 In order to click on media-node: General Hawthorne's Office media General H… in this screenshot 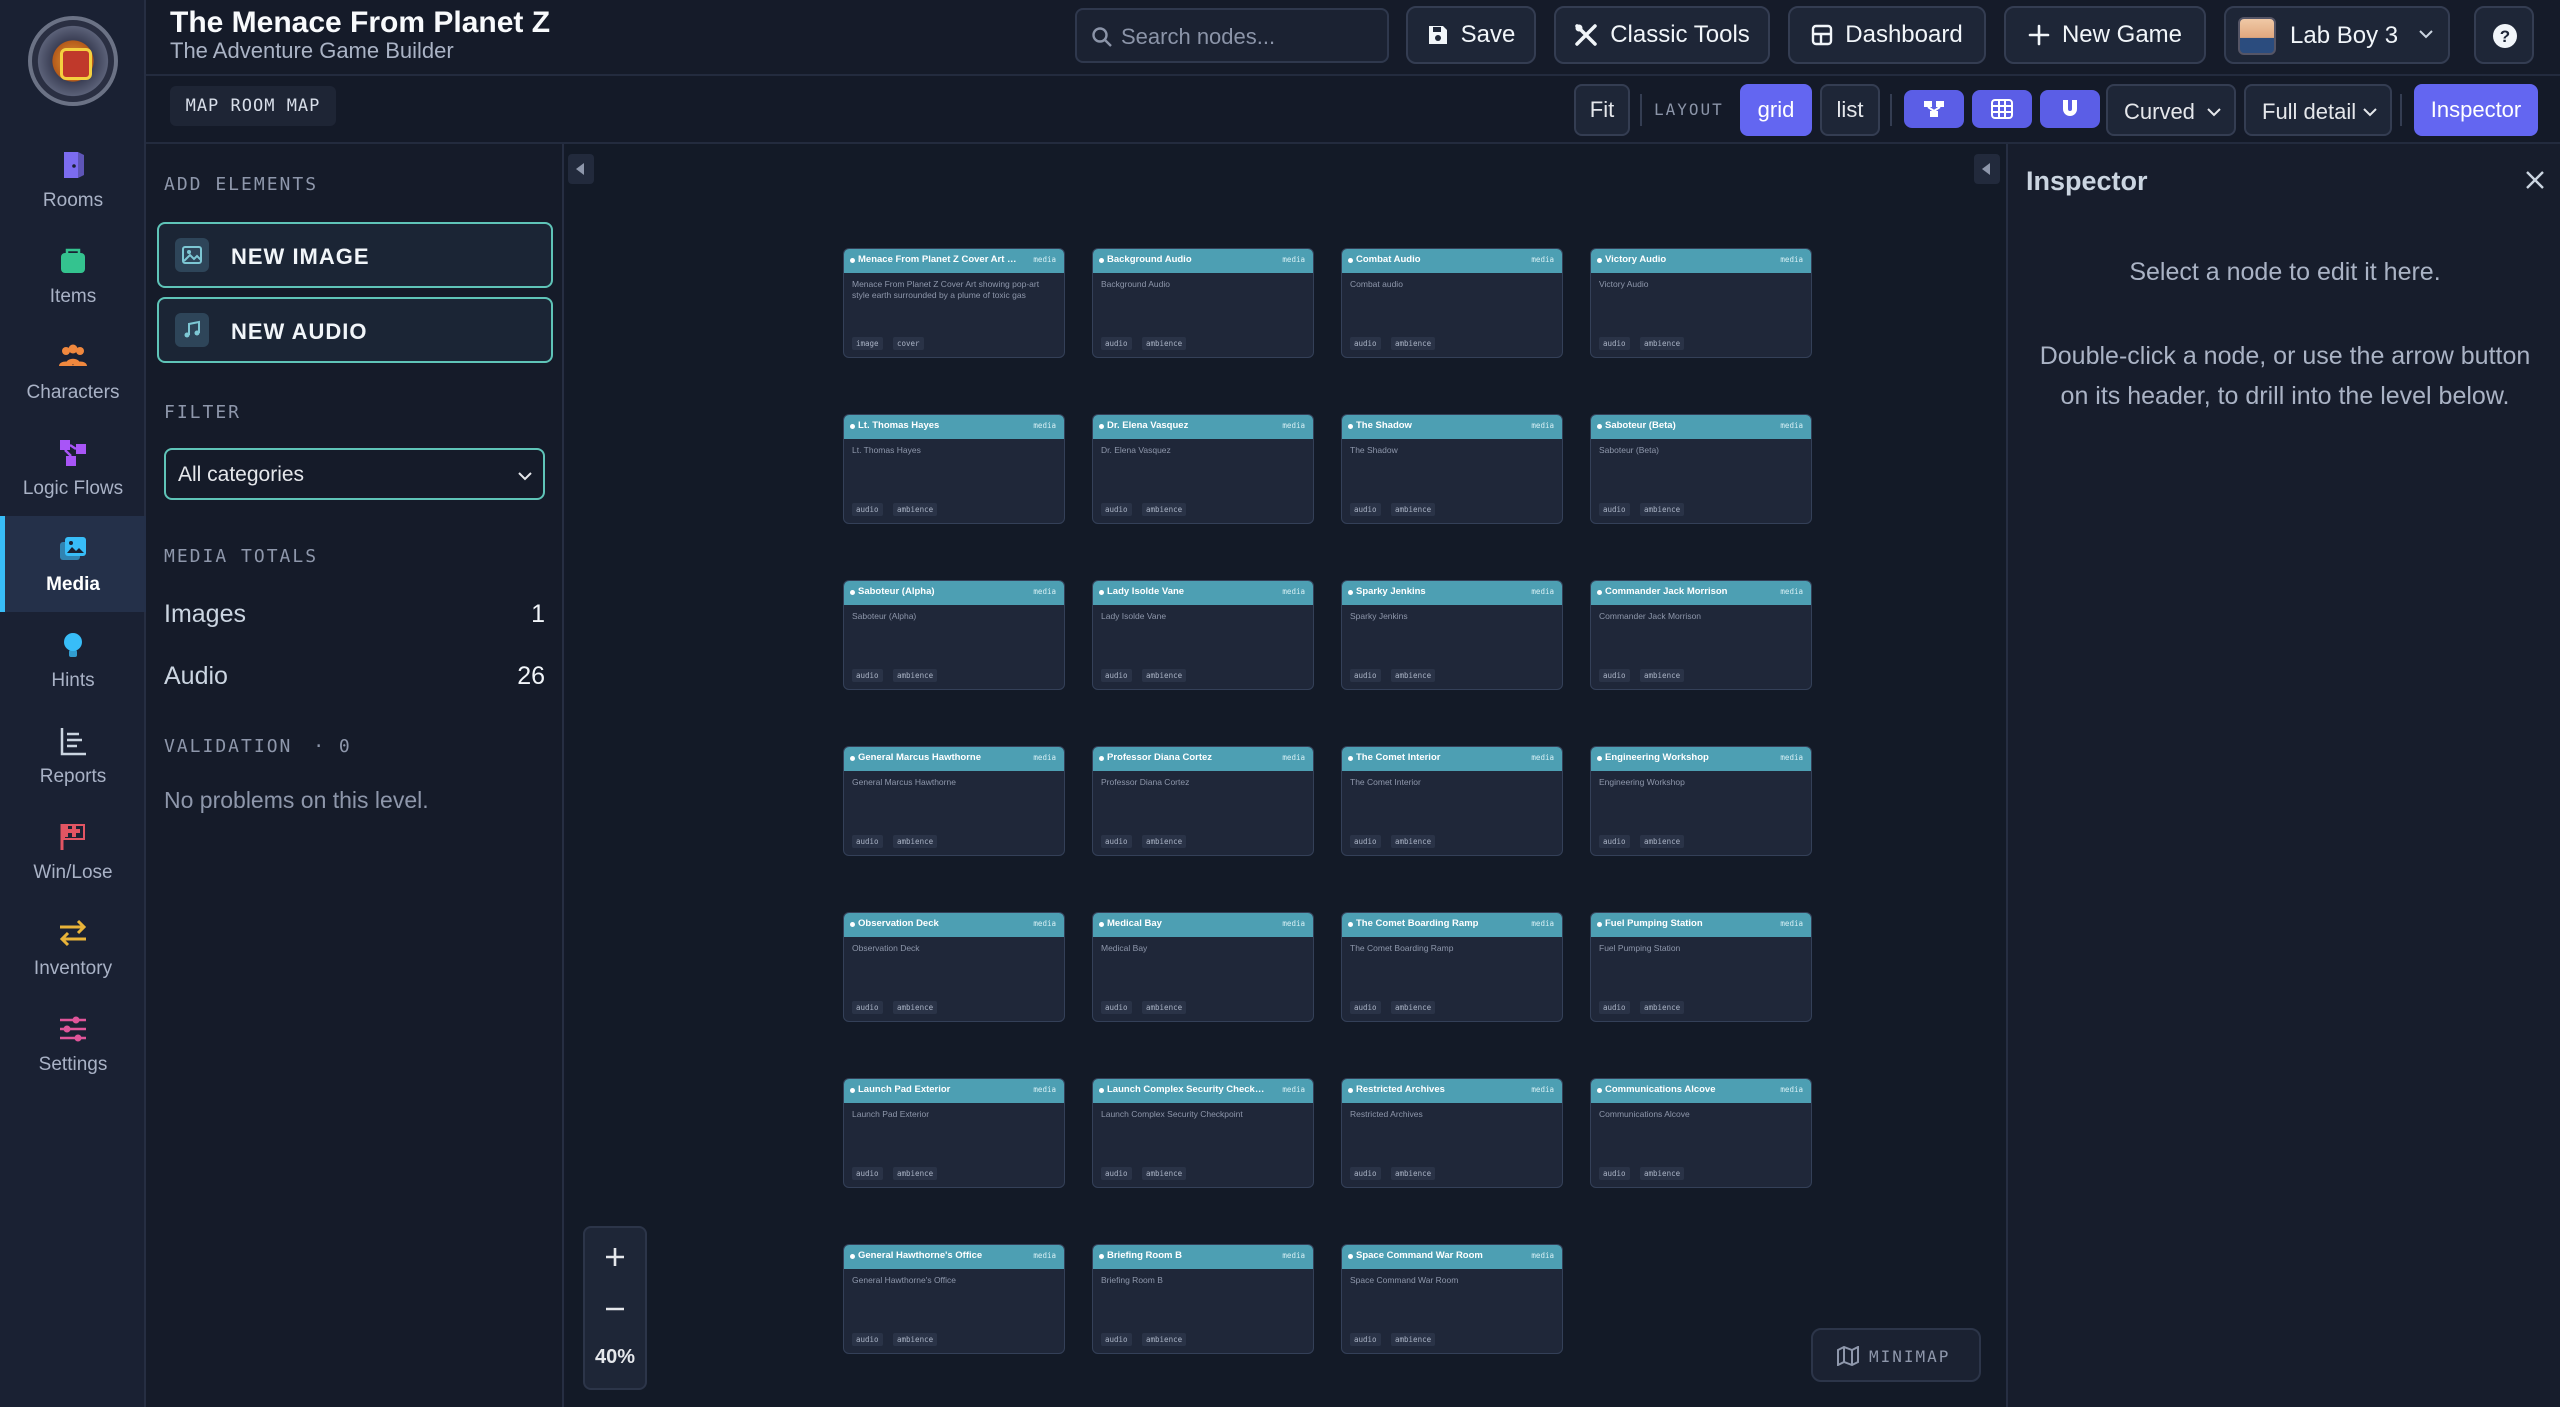, I will do `click(954, 1299)`.